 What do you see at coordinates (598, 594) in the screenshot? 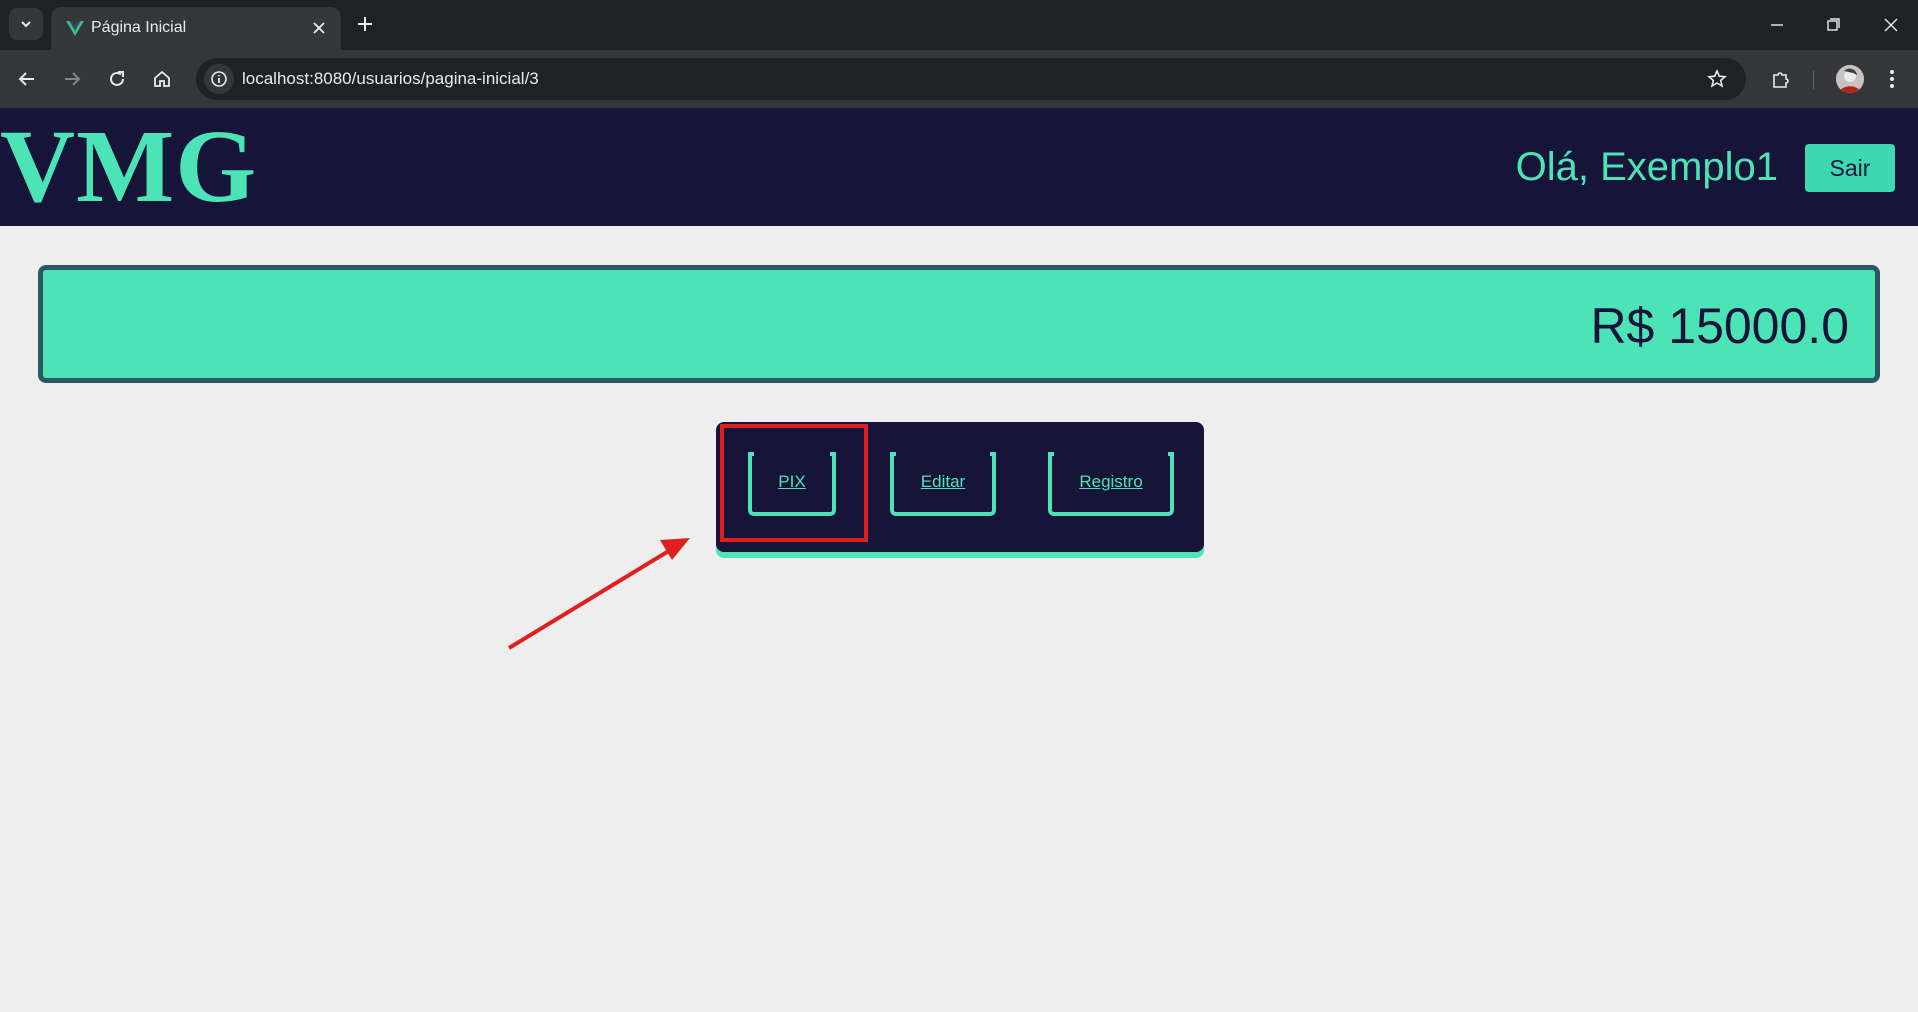
I see `red-arrow-annotation` at bounding box center [598, 594].